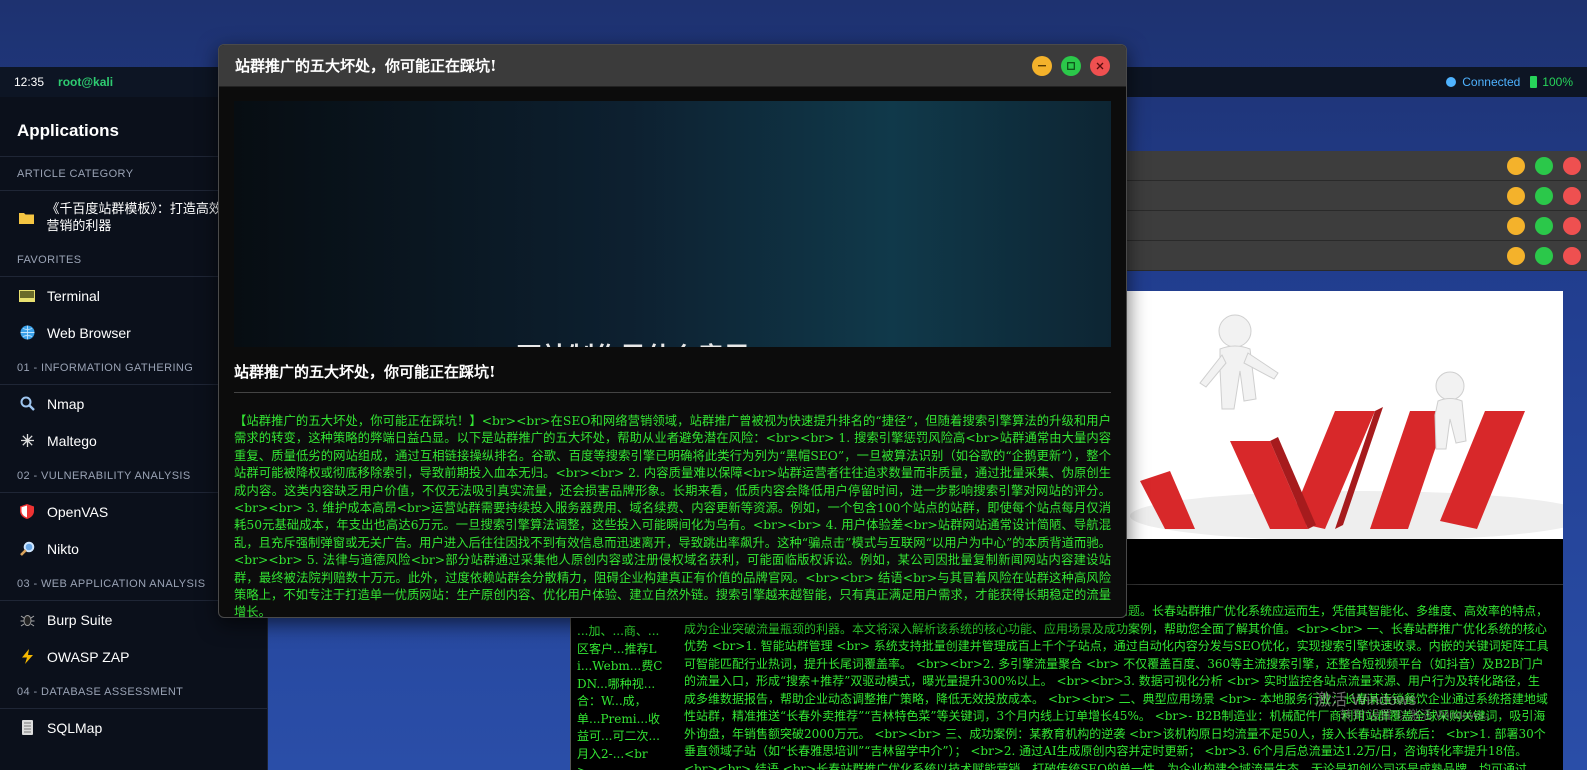 The width and height of the screenshot is (1587, 770). Describe the element at coordinates (66, 403) in the screenshot. I see `sidebar-item-label: Nmap` at that location.